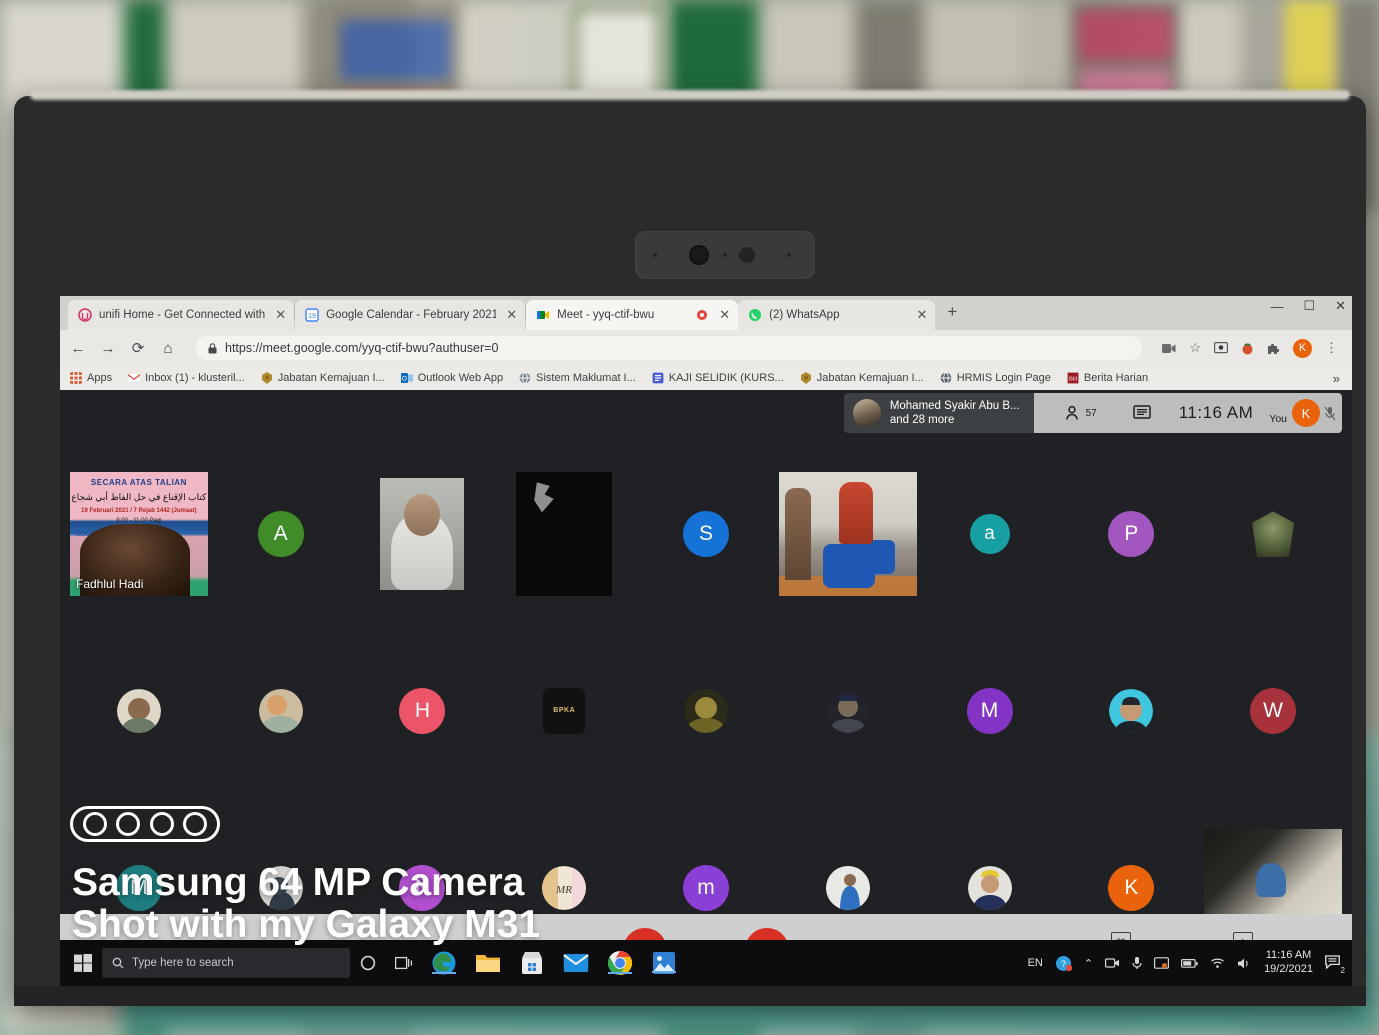 The height and width of the screenshot is (1035, 1379). I want to click on photos-icon, so click(664, 963).